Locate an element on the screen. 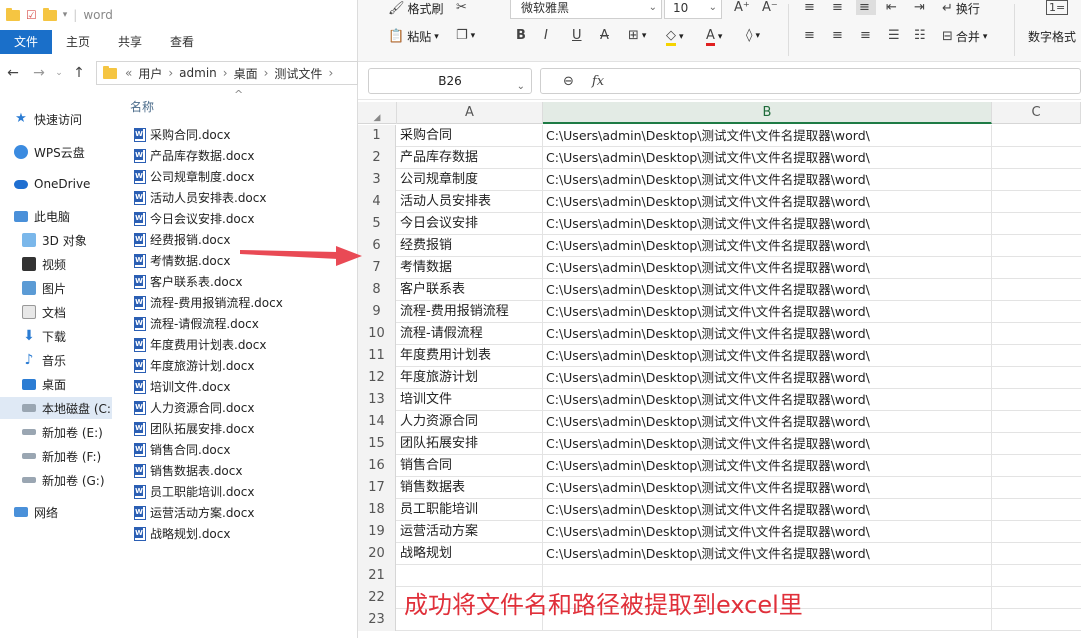  file-item: 经费报销.docx is located at coordinates (182, 239).